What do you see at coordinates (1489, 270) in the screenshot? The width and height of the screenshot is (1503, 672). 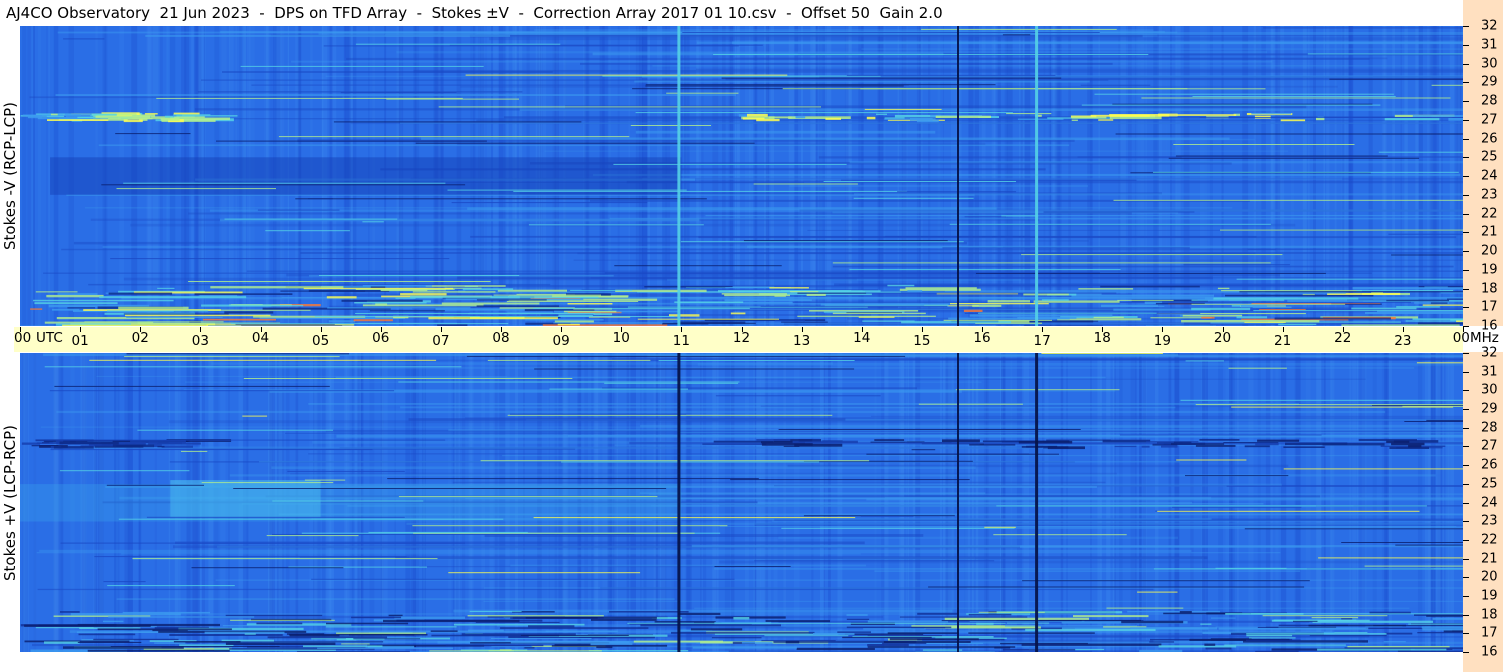 I see `frequency-tick-label: 19` at bounding box center [1489, 270].